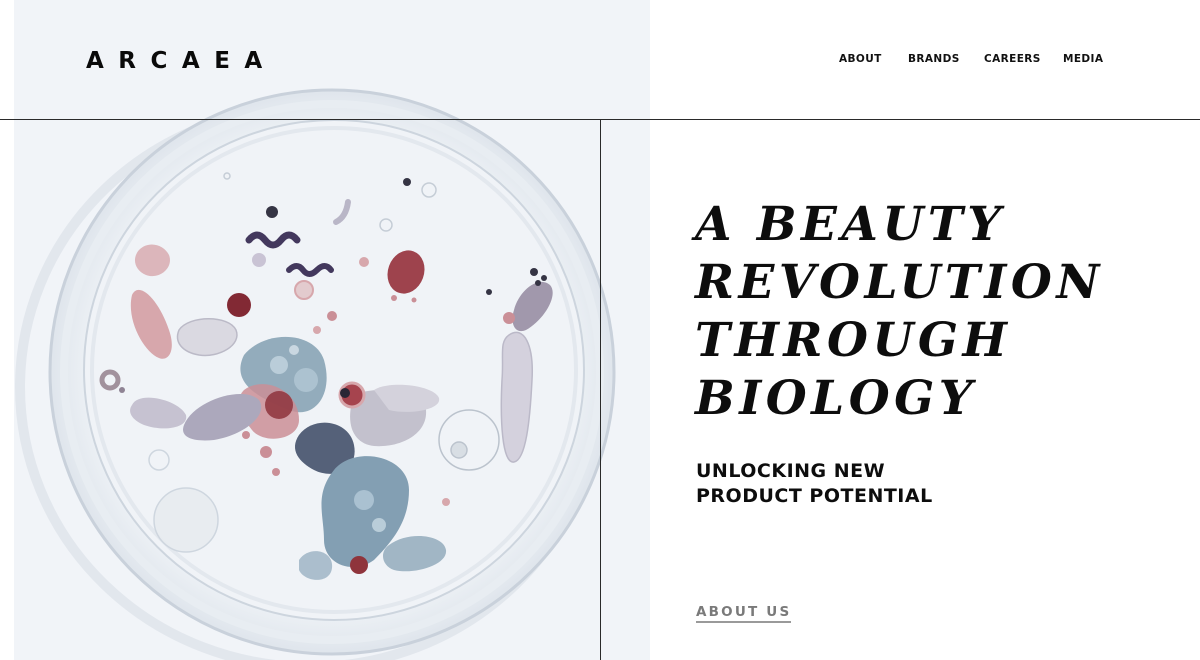 This screenshot has height=660, width=1200. What do you see at coordinates (934, 59) in the screenshot?
I see `nav-item-brands: BRANDS` at bounding box center [934, 59].